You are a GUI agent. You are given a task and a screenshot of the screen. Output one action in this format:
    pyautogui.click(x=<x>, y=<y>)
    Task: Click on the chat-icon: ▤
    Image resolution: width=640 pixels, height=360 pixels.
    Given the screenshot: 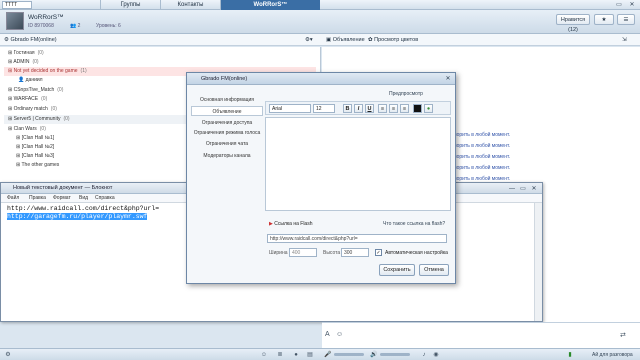 What is the action you would take?
    pyautogui.click(x=310, y=355)
    